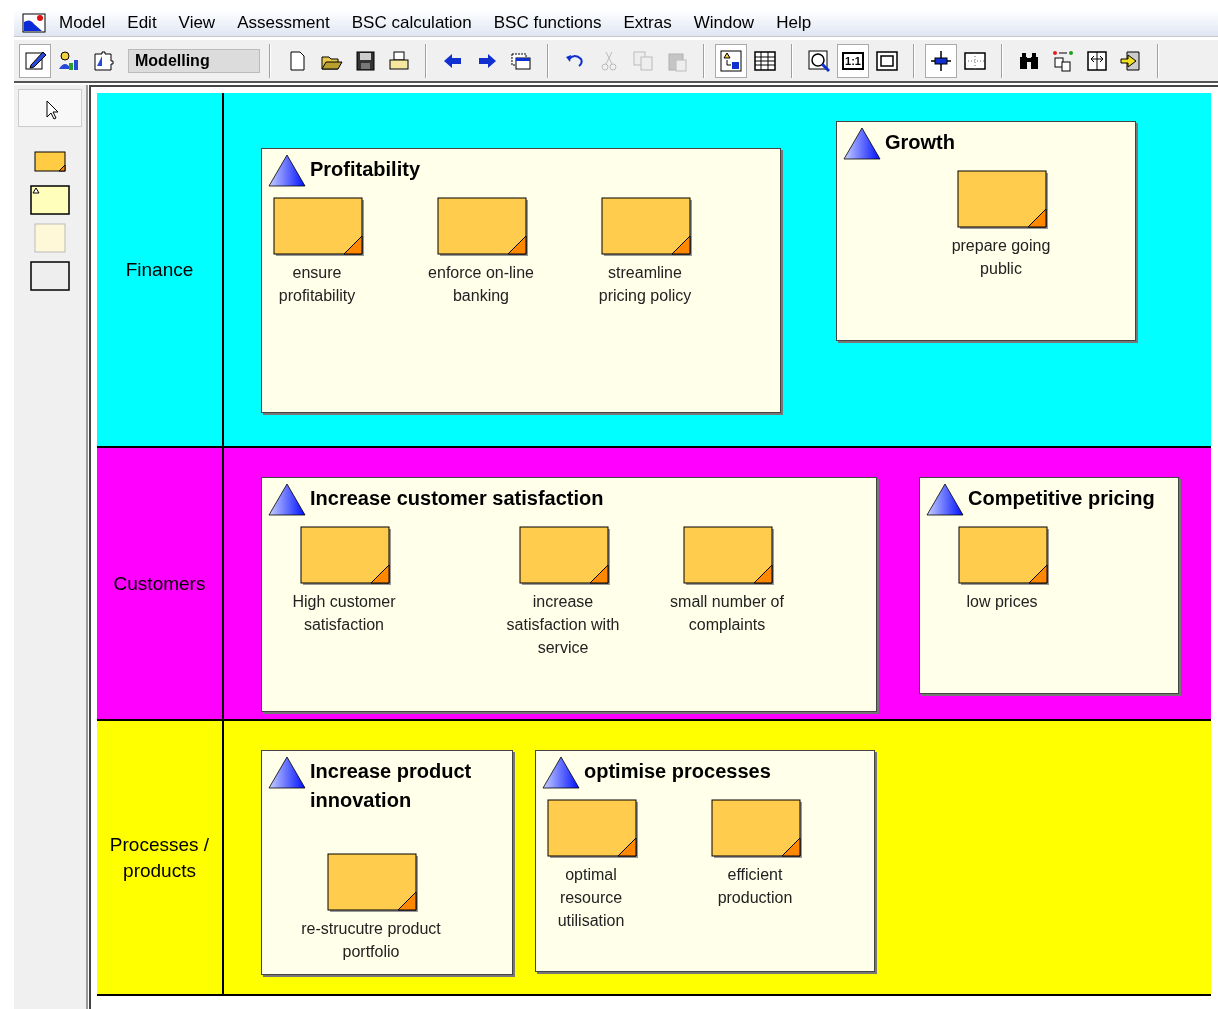 Image resolution: width=1218 pixels, height=1009 pixels. What do you see at coordinates (765, 60) in the screenshot?
I see `table-icon` at bounding box center [765, 60].